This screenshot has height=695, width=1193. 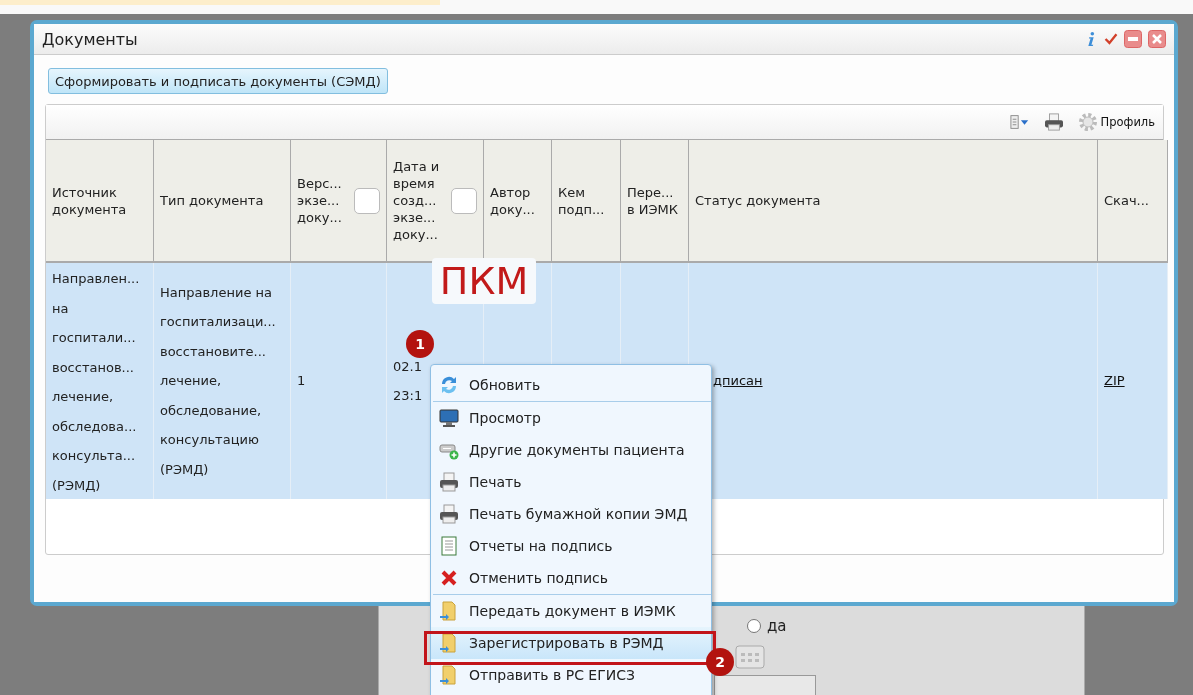 I want to click on cell-text: Направление на госпитализаци... восстановите... лечение, обследование, консультацию (РЭМД), so click(x=218, y=381).